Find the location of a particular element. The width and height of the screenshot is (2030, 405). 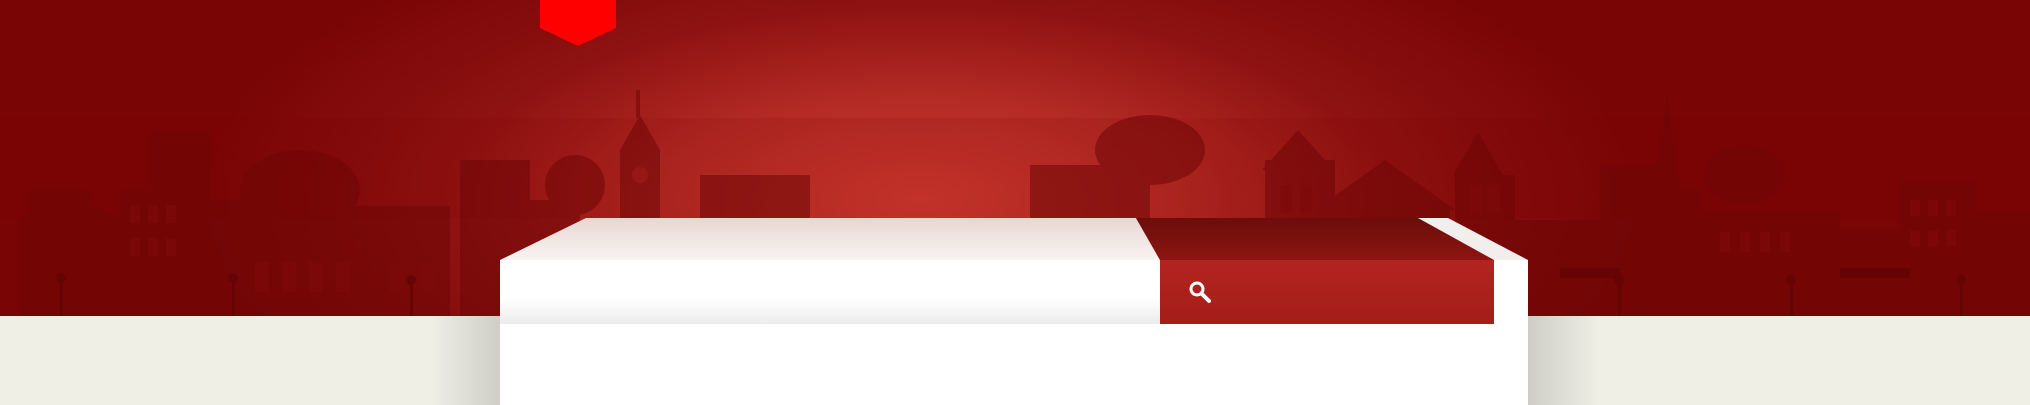

search-panel-edge is located at coordinates (1511, 292).